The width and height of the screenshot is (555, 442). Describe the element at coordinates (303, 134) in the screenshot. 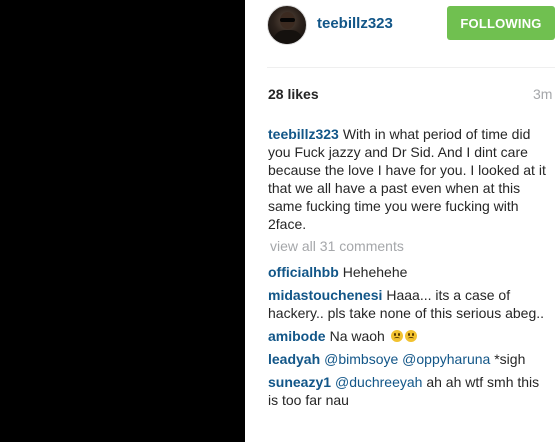

I see `caption-author-link: teebillz323` at that location.